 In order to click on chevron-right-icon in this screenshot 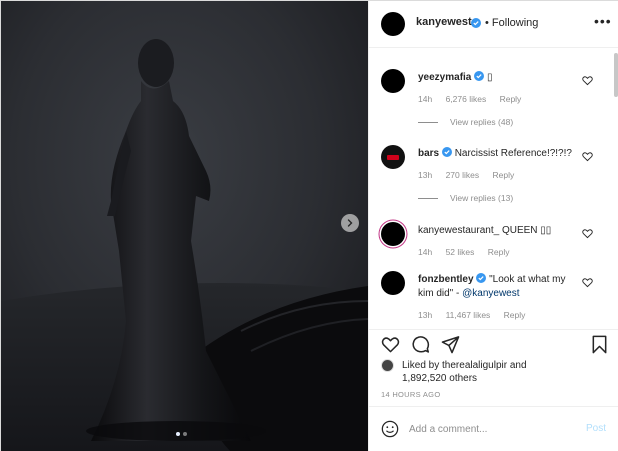, I will do `click(350, 223)`.